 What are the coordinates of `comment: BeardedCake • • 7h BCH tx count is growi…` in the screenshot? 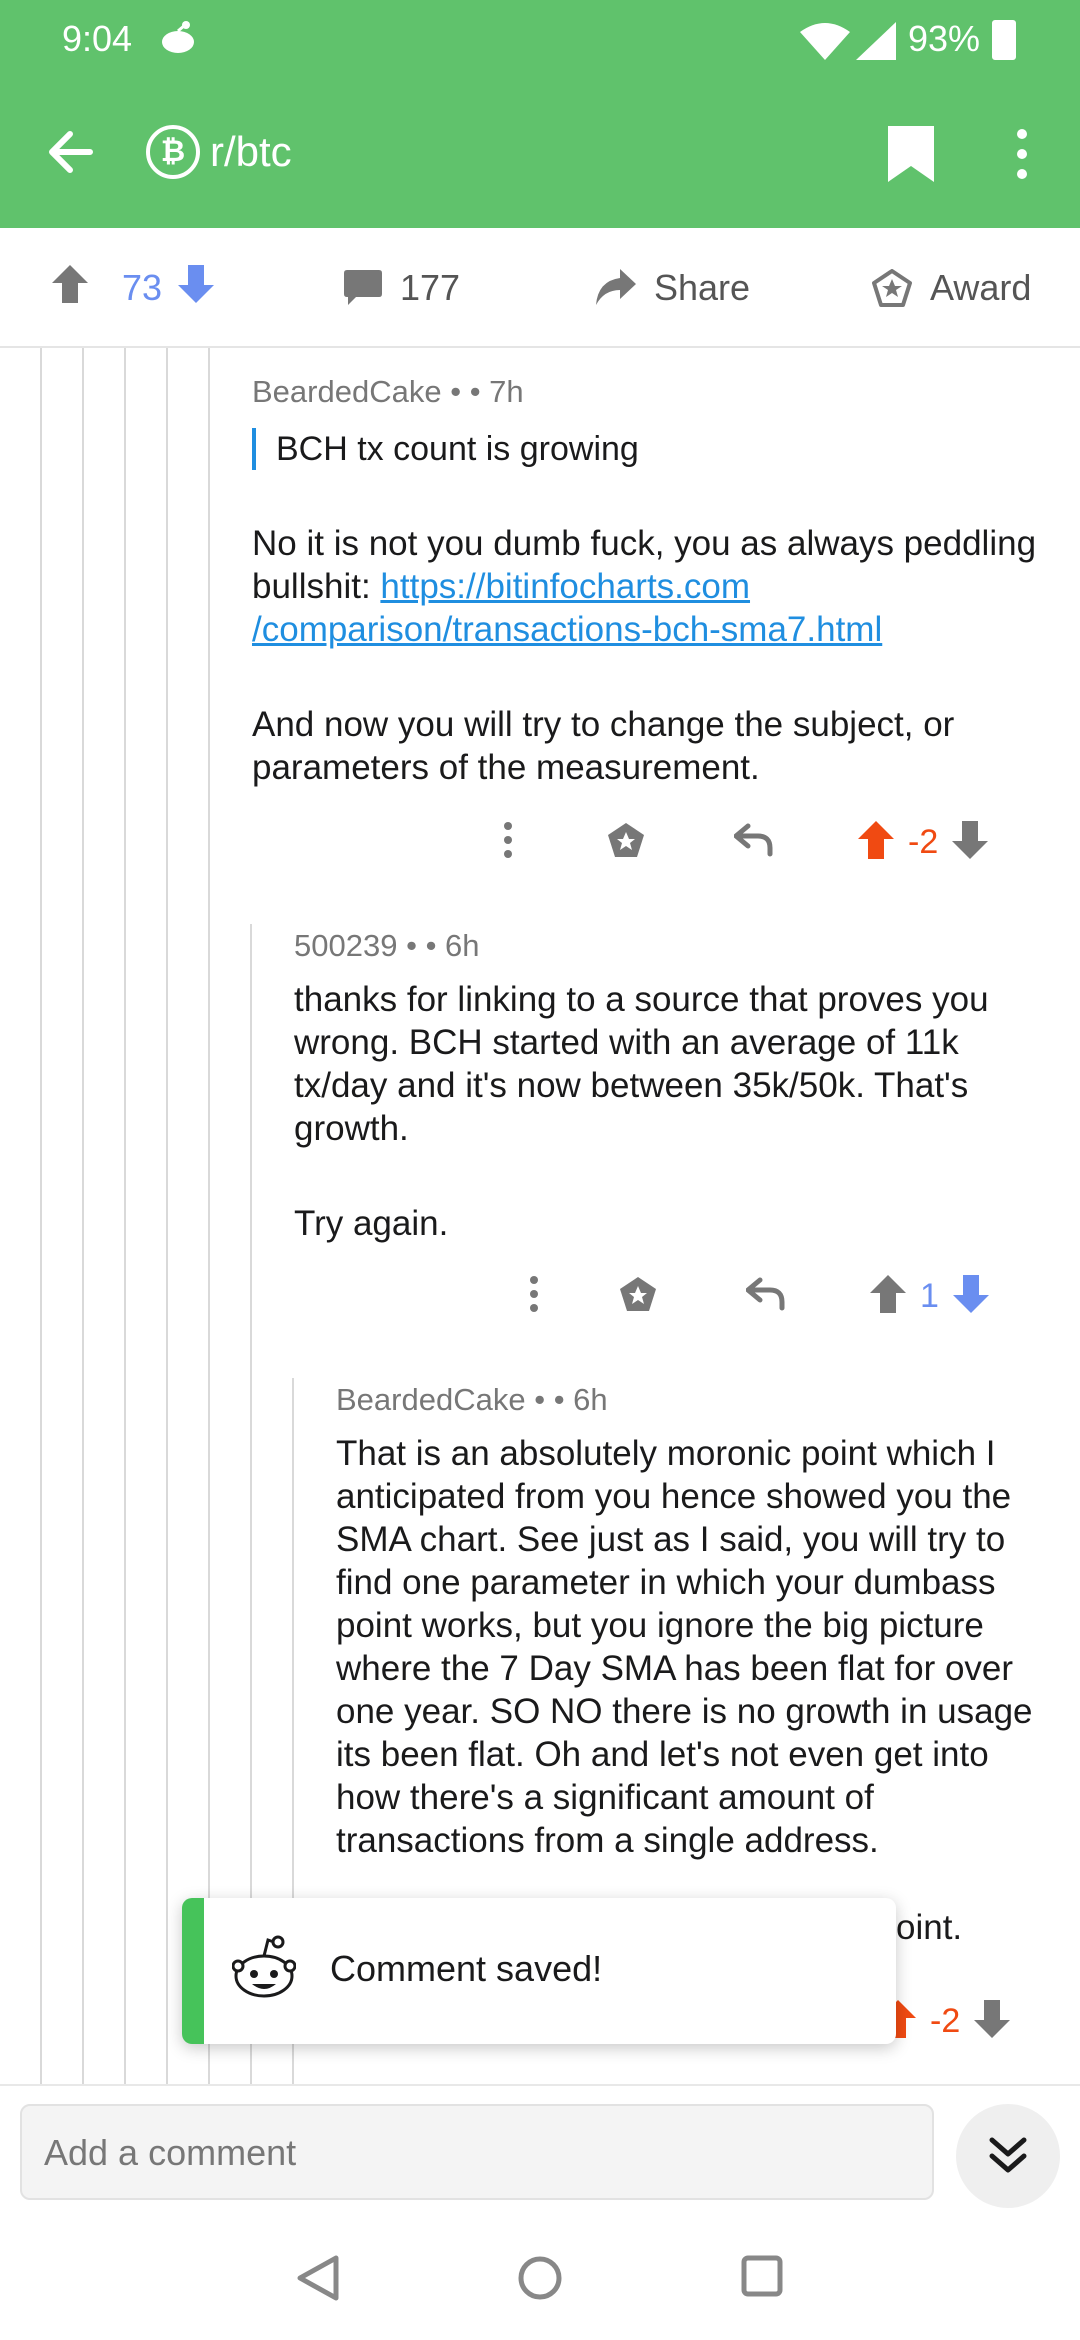 It's located at (652, 581).